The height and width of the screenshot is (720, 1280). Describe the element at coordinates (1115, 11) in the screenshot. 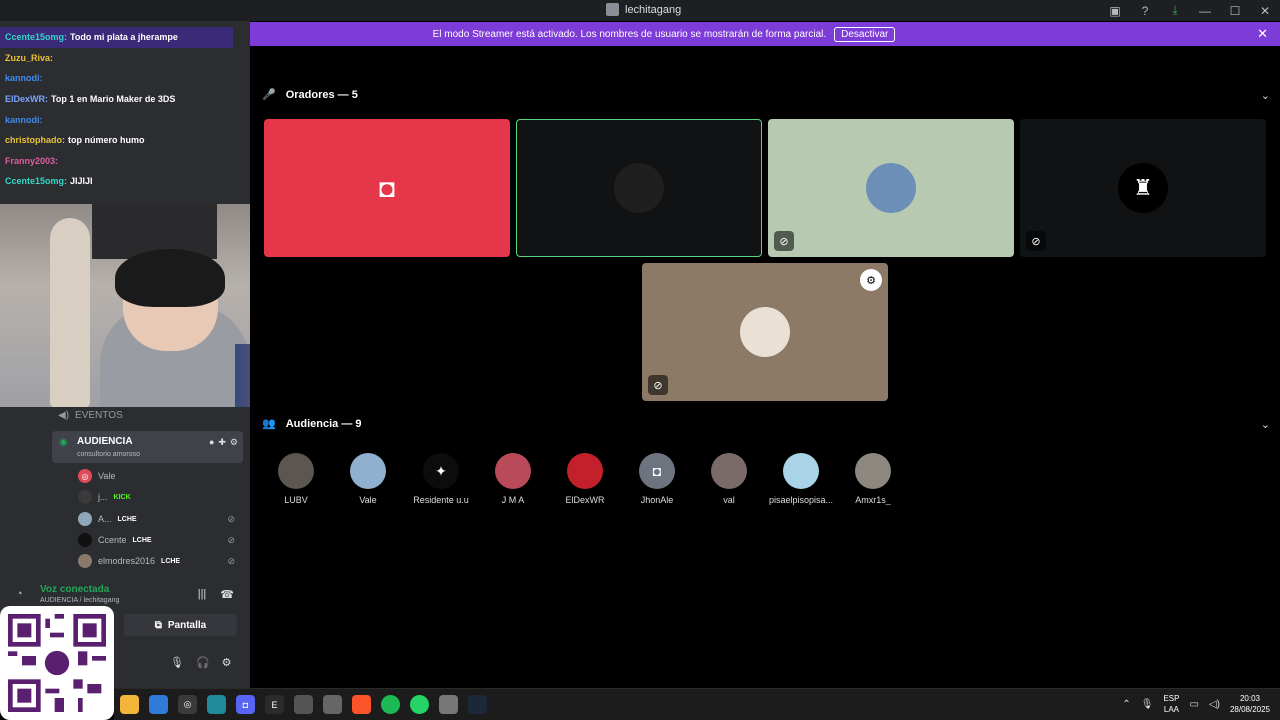

I see `inbox-icon: ▣` at that location.